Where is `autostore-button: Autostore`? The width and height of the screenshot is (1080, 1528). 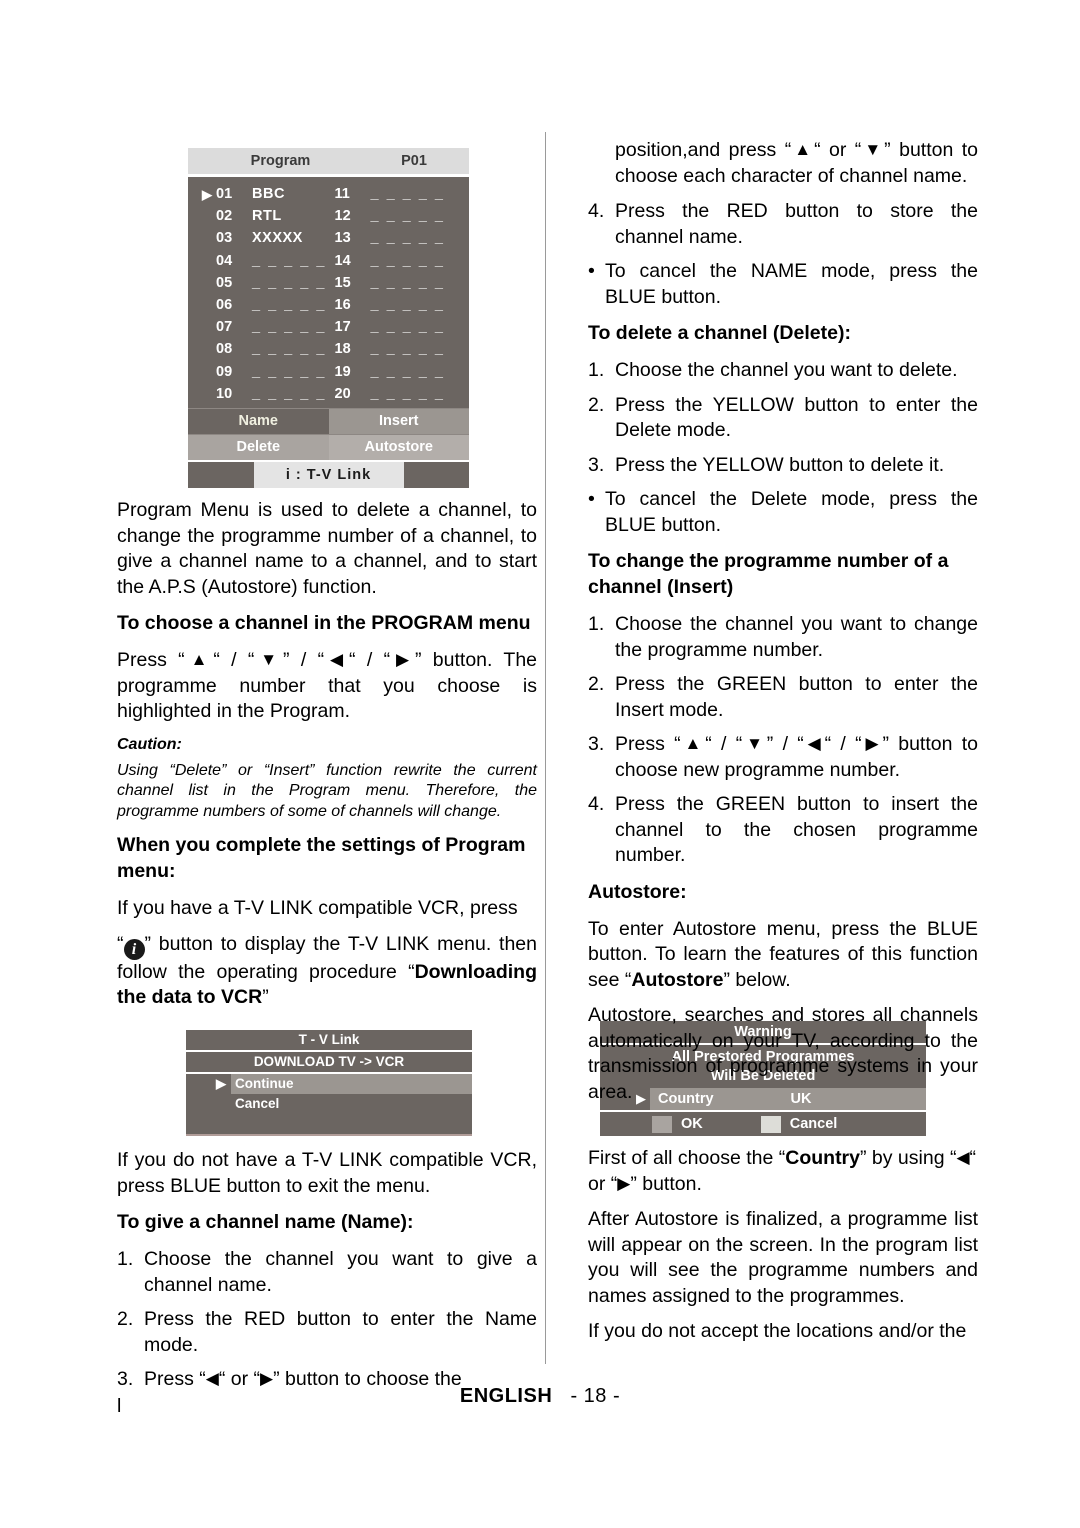
autostore-button: Autostore is located at coordinates (398, 446).